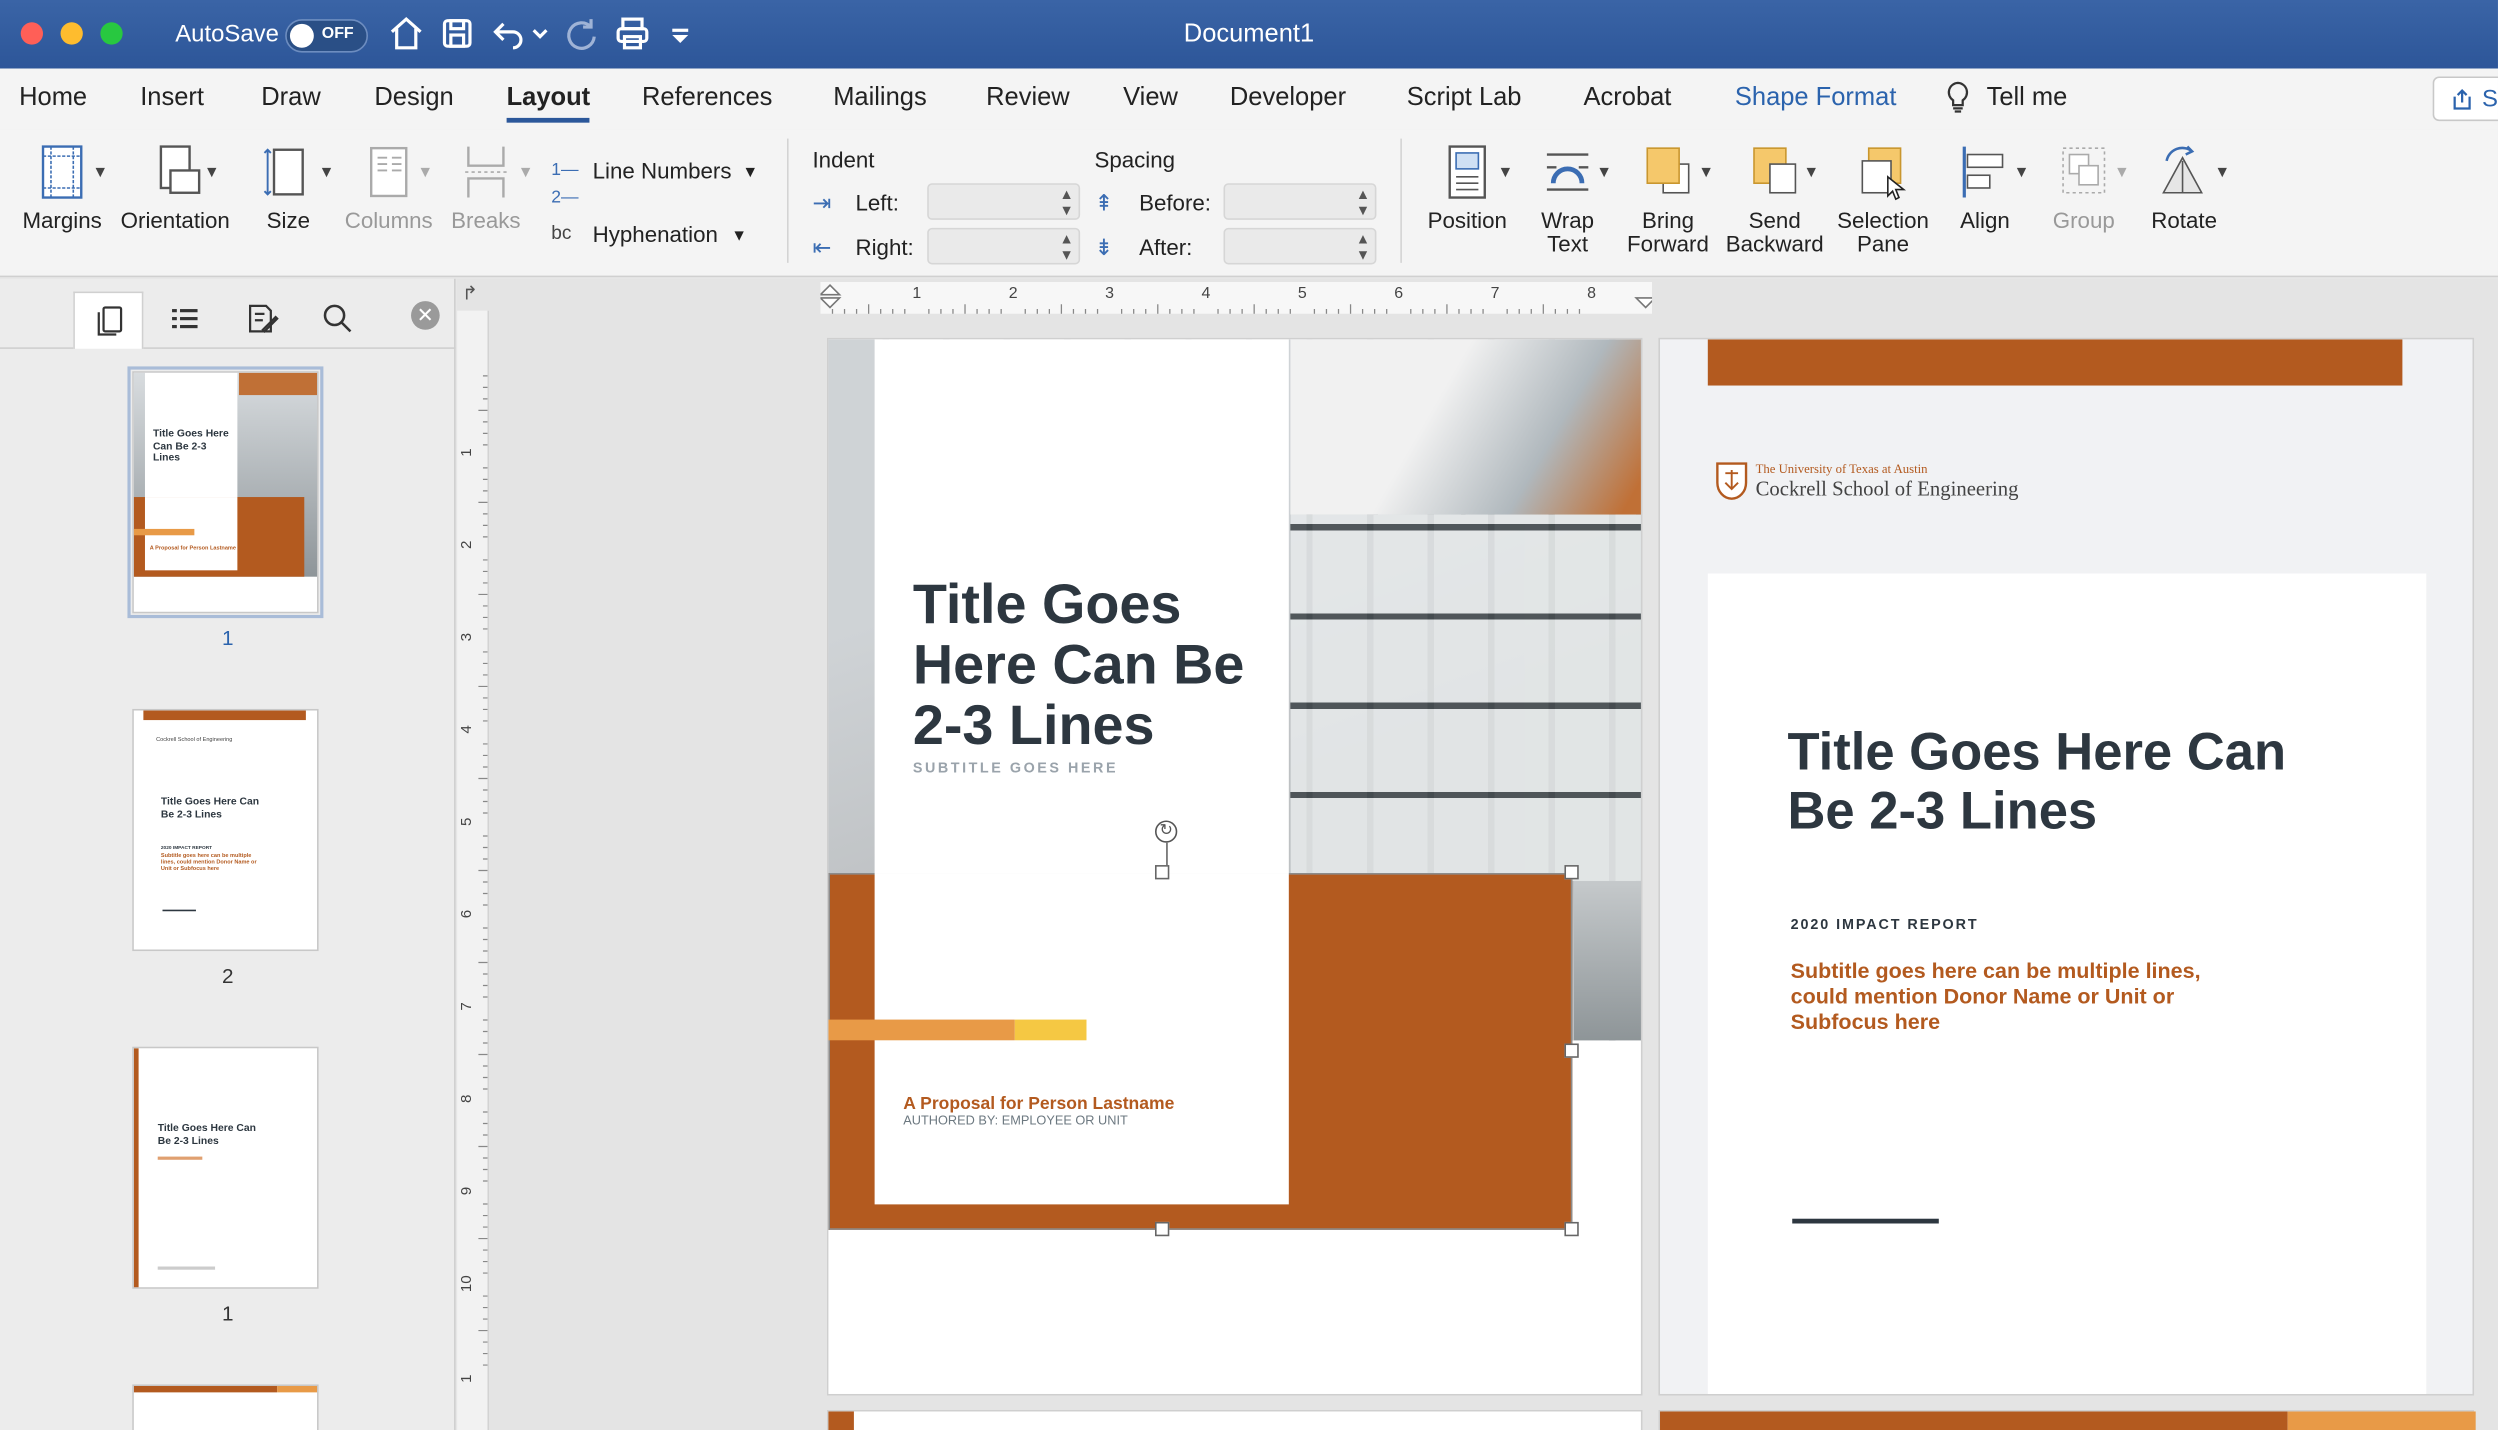 The height and width of the screenshot is (1430, 2498). What do you see at coordinates (508, 33) in the screenshot?
I see `undo-icon` at bounding box center [508, 33].